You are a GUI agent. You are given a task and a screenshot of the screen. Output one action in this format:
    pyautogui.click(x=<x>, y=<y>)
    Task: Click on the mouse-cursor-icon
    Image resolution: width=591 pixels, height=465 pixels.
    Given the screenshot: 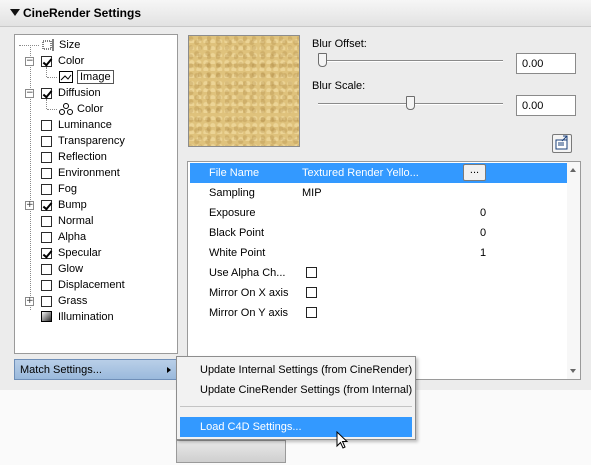 What is the action you would take?
    pyautogui.click(x=342, y=440)
    